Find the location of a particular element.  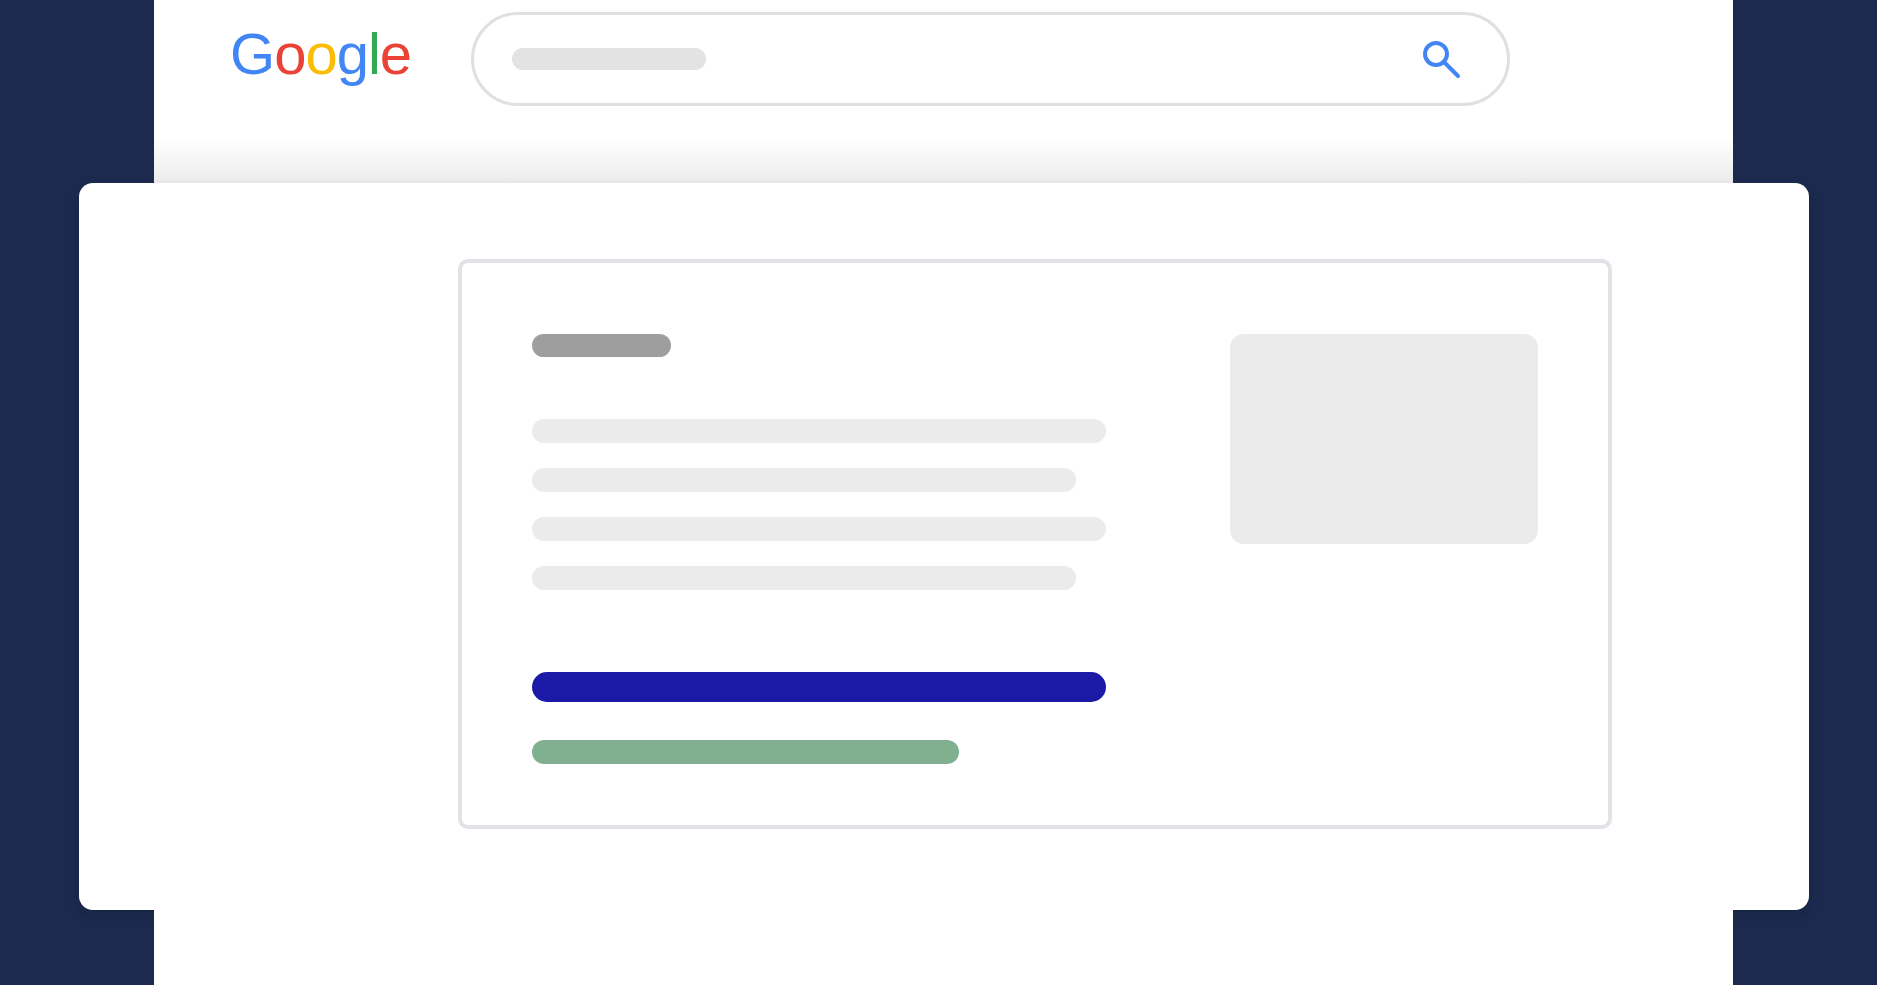

logo: Google is located at coordinates (321, 54).